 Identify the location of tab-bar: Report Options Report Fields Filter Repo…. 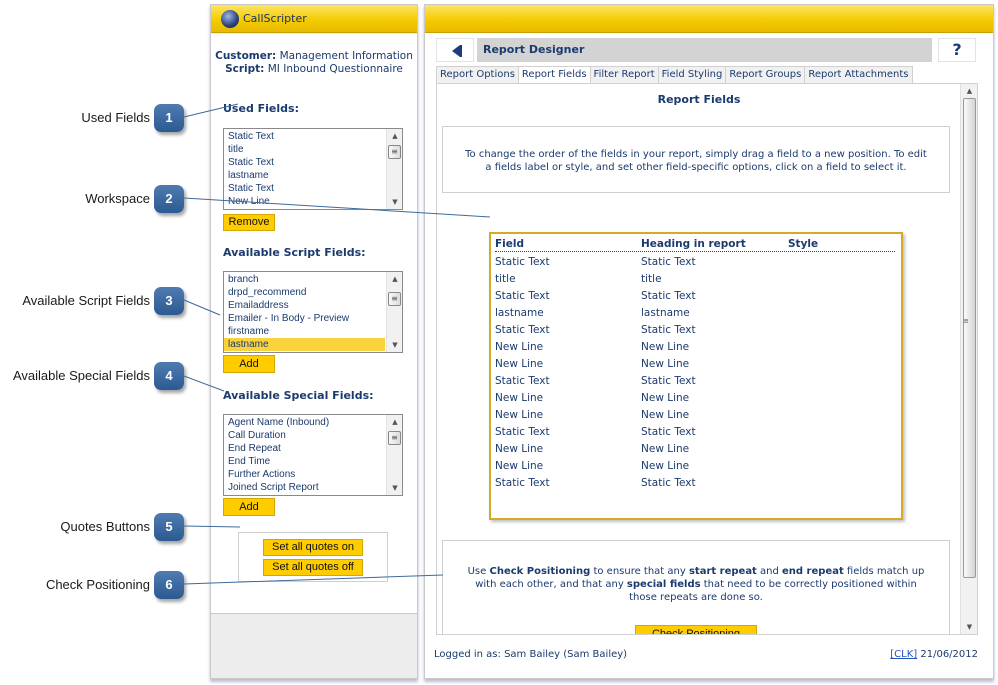
(674, 75).